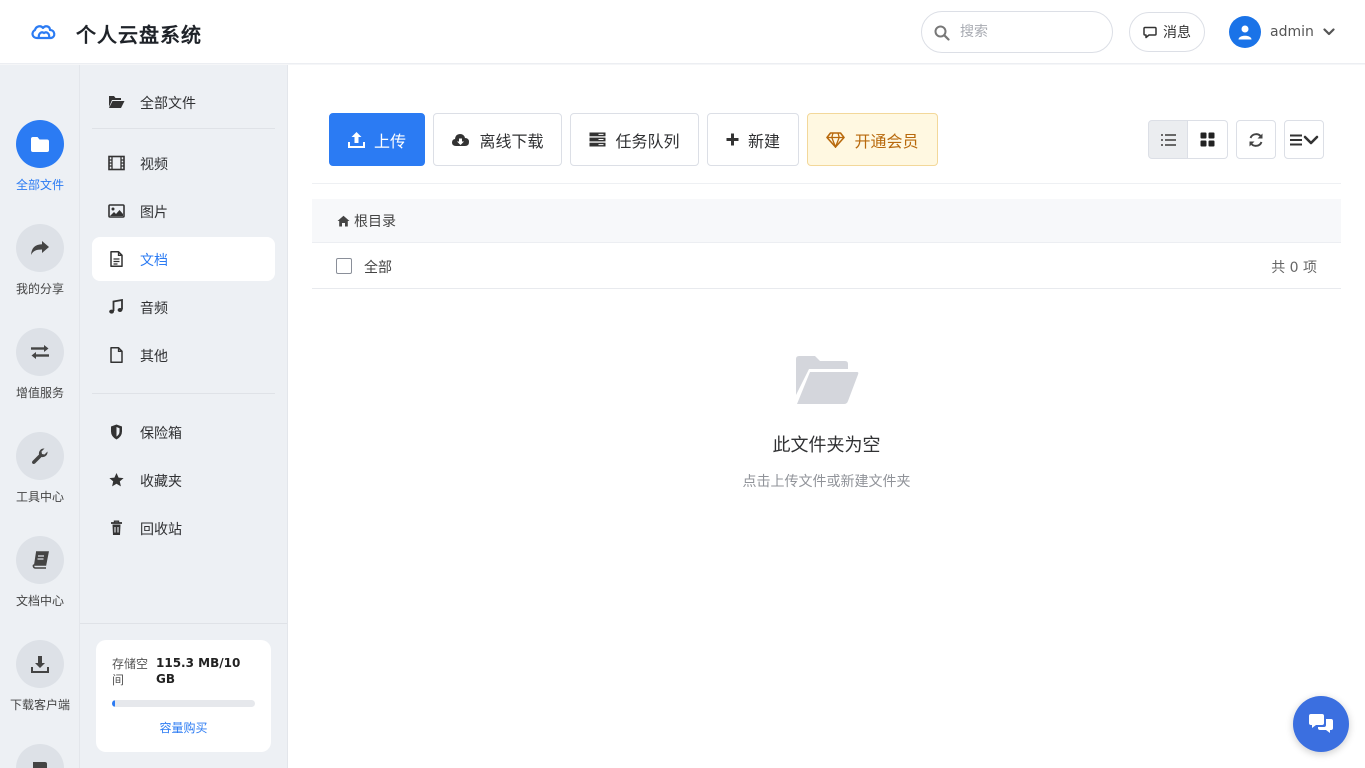 Image resolution: width=1365 pixels, height=768 pixels. I want to click on rail-item-my-shares: 我的分享, so click(40, 260).